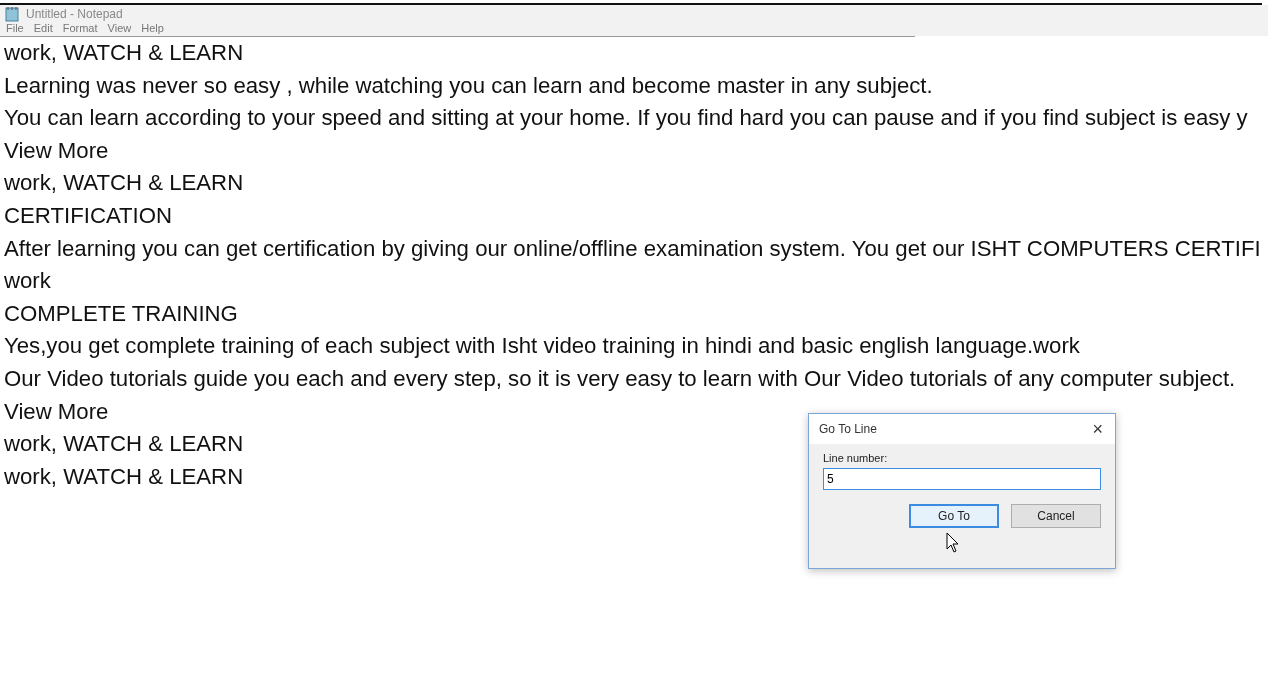 Image resolution: width=1268 pixels, height=694 pixels. What do you see at coordinates (43, 28) in the screenshot?
I see `menu-item: Edit` at bounding box center [43, 28].